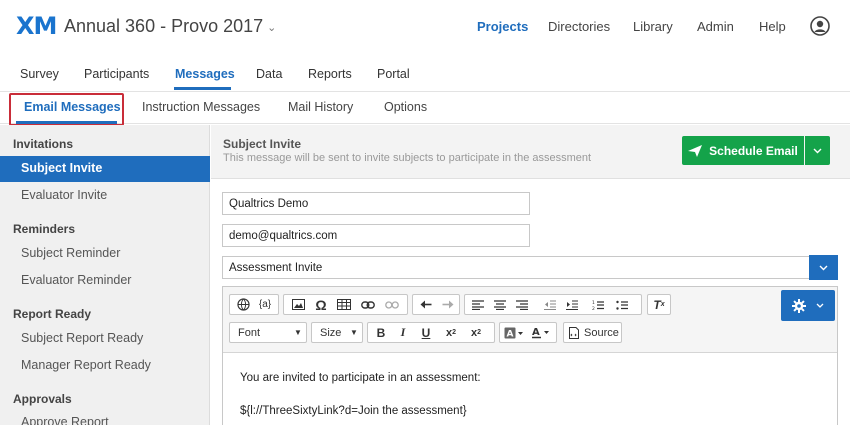  I want to click on link-icon, so click(368, 304).